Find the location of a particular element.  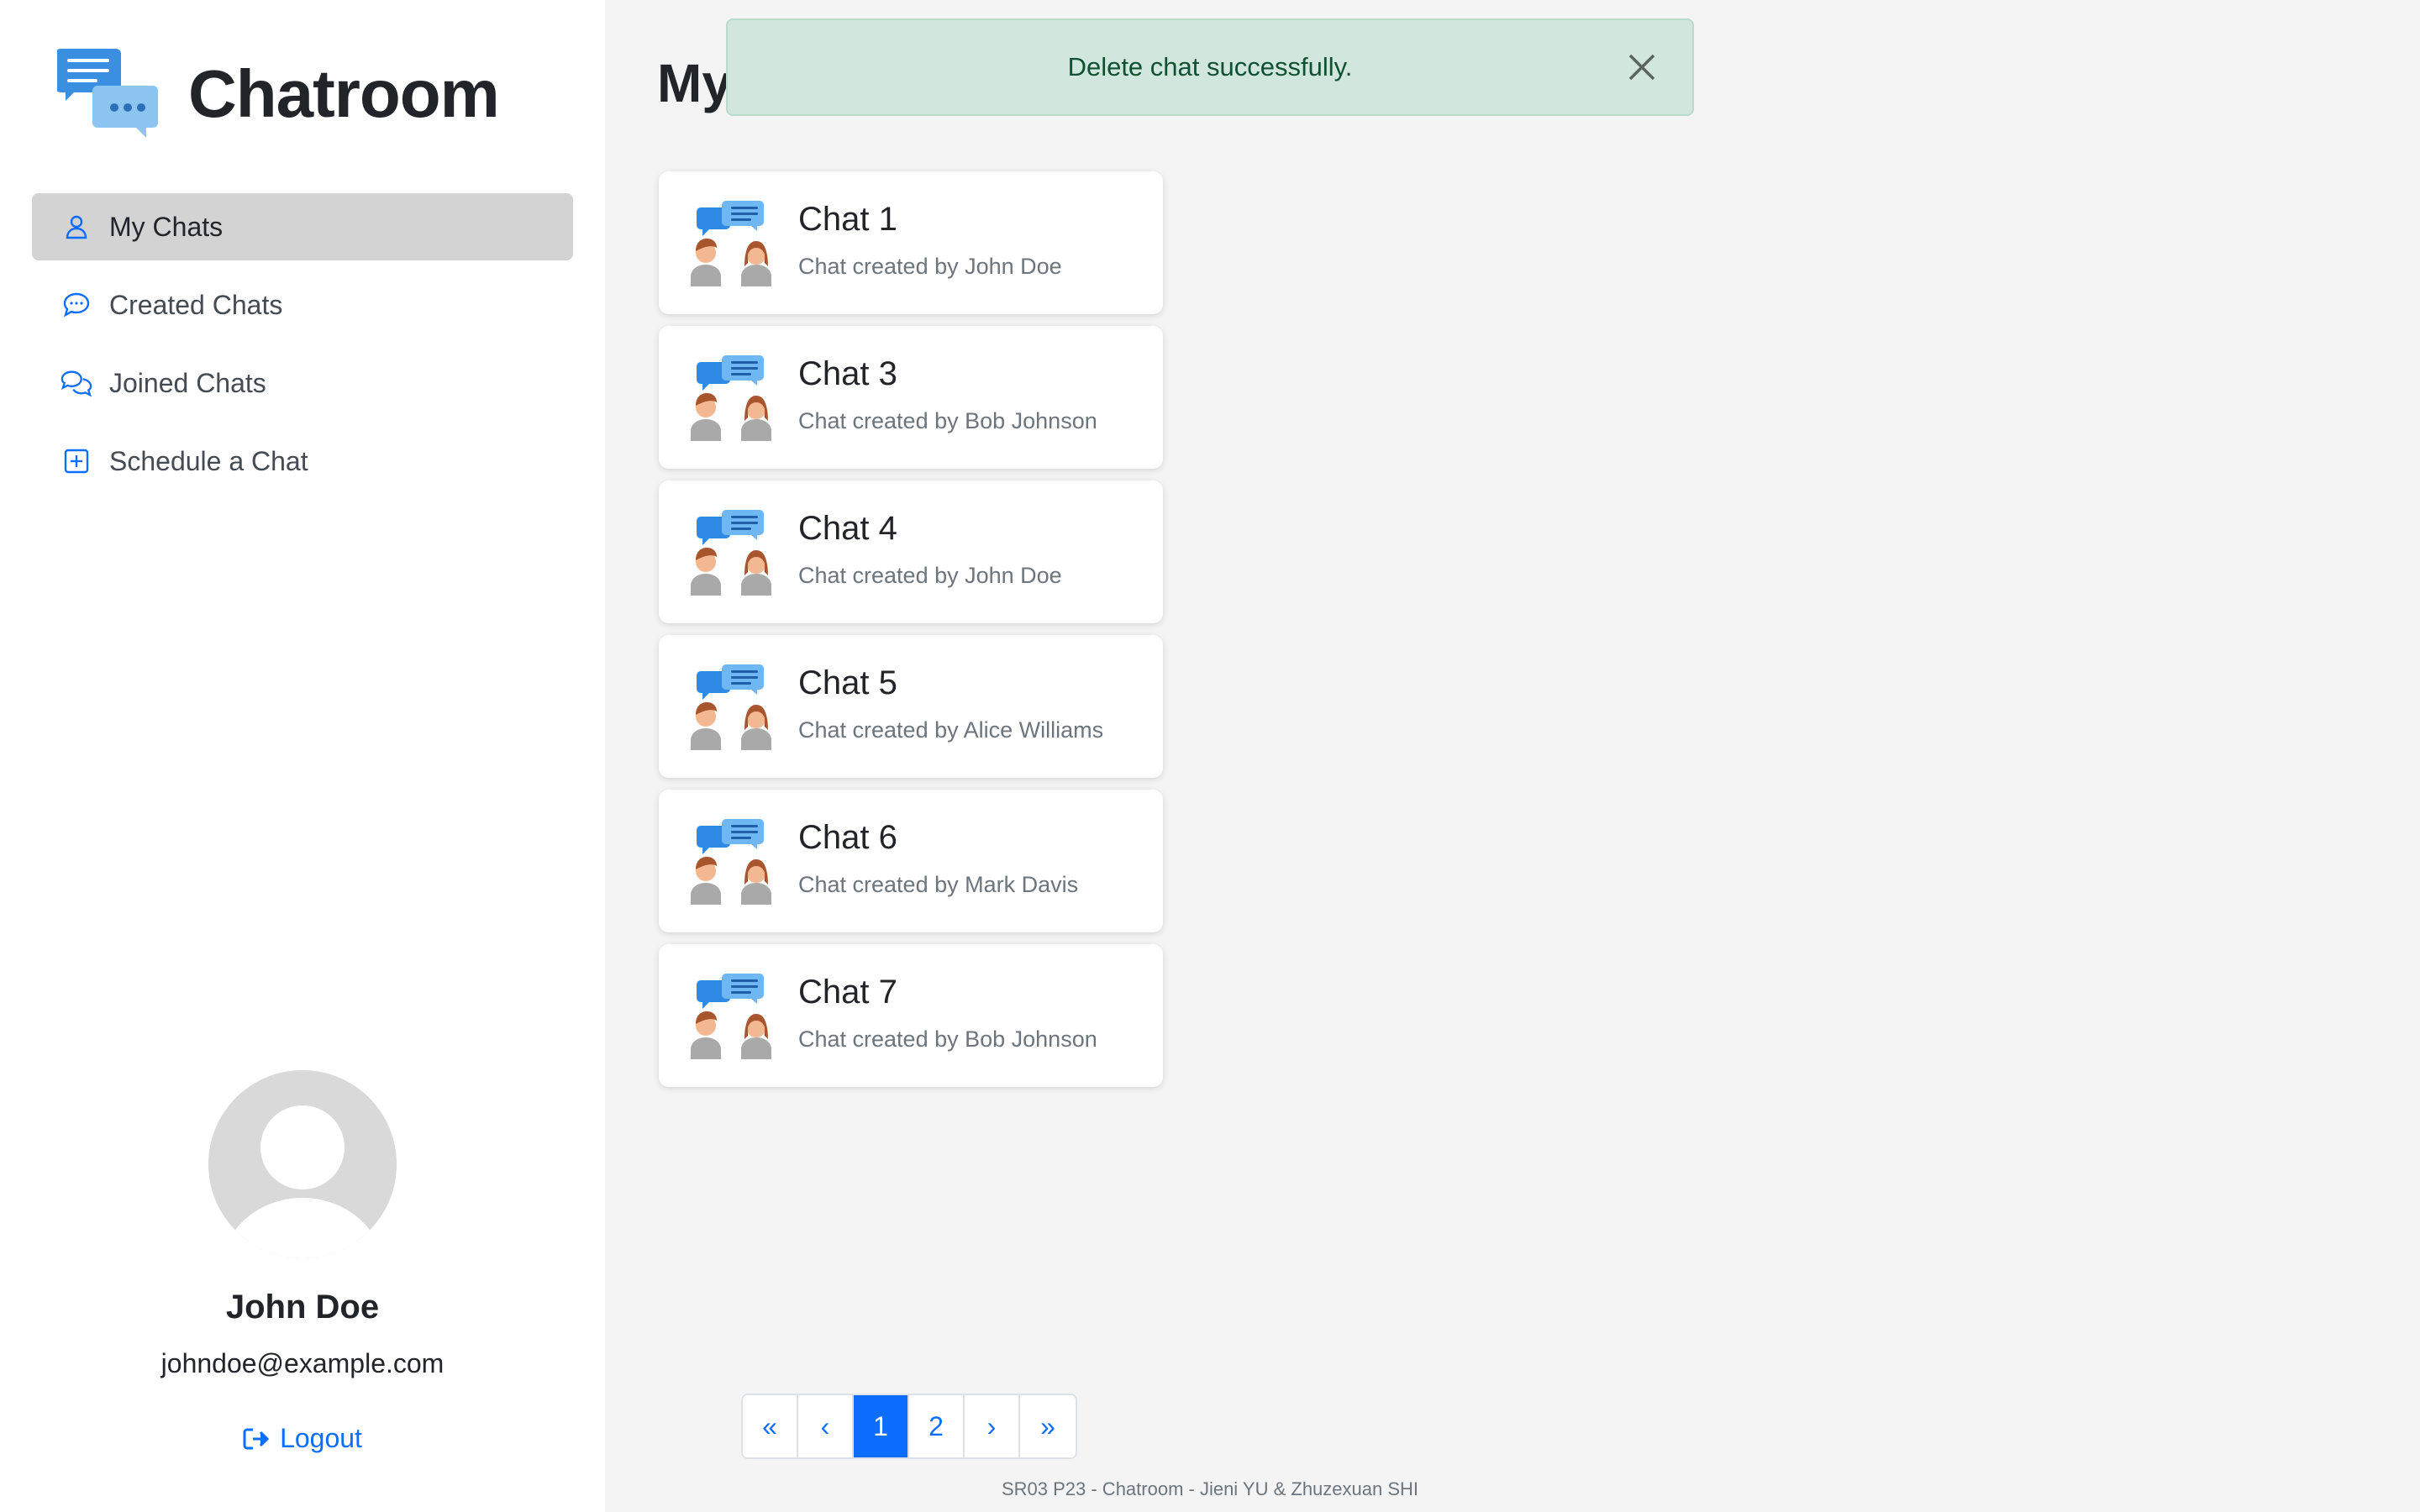

chat-card: Chat 7 Chat created by Bob Johnson is located at coordinates (911, 1015).